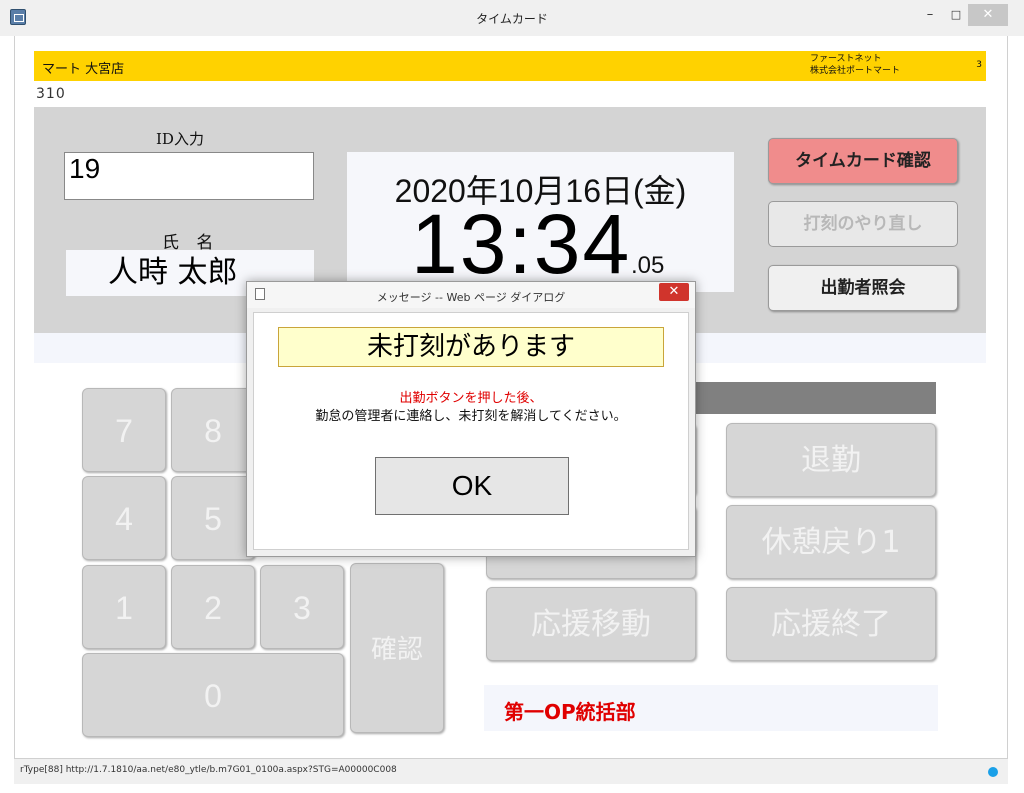 Image resolution: width=1024 pixels, height=793 pixels. Describe the element at coordinates (979, 65) in the screenshot. I see `banner-number: 3` at that location.